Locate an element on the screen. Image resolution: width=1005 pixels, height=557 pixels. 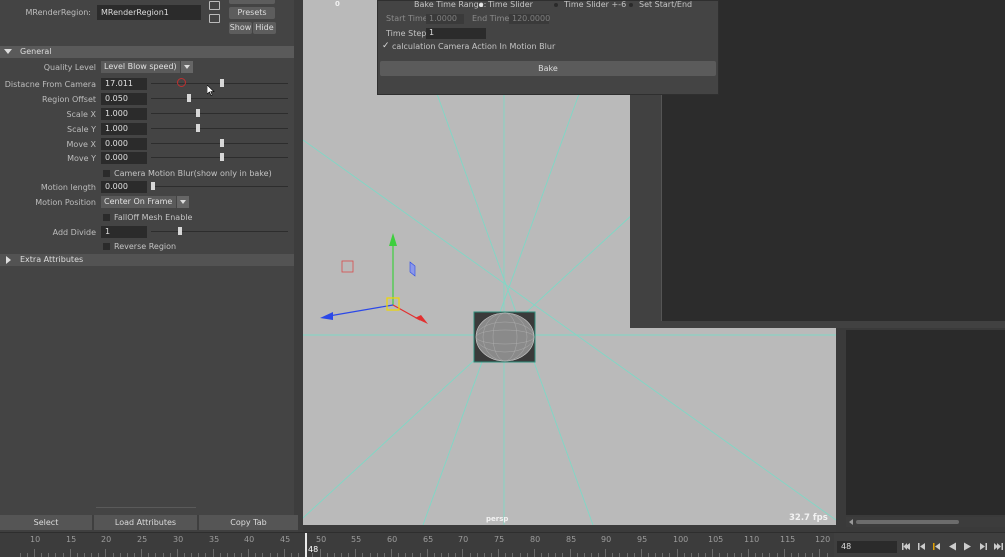
show-button: Show is located at coordinates (240, 28).